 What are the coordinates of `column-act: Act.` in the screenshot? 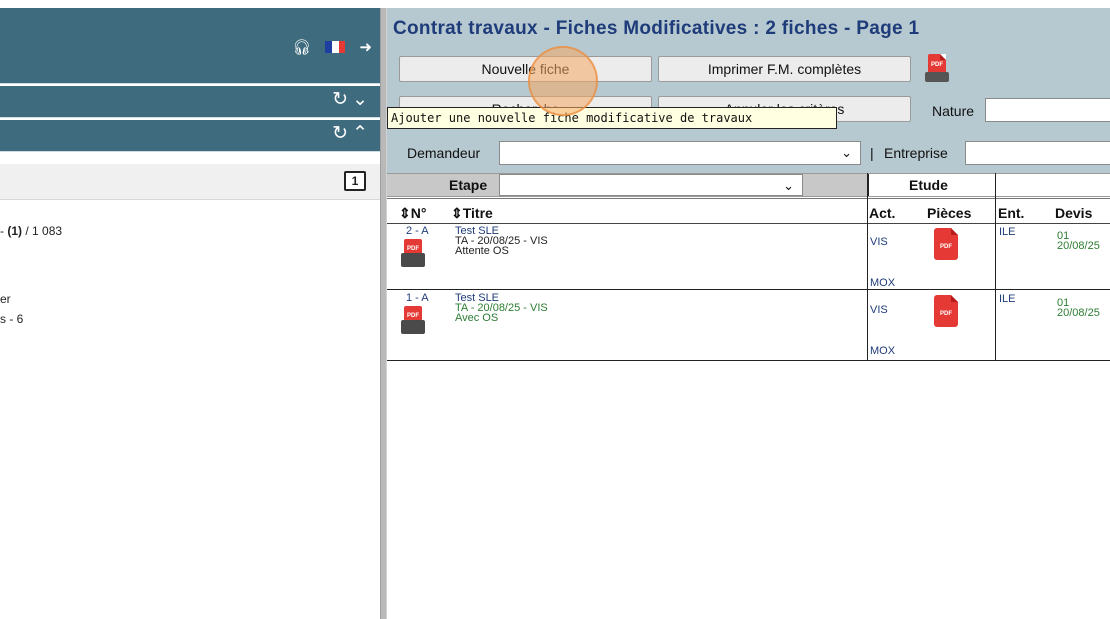 It's located at (882, 213).